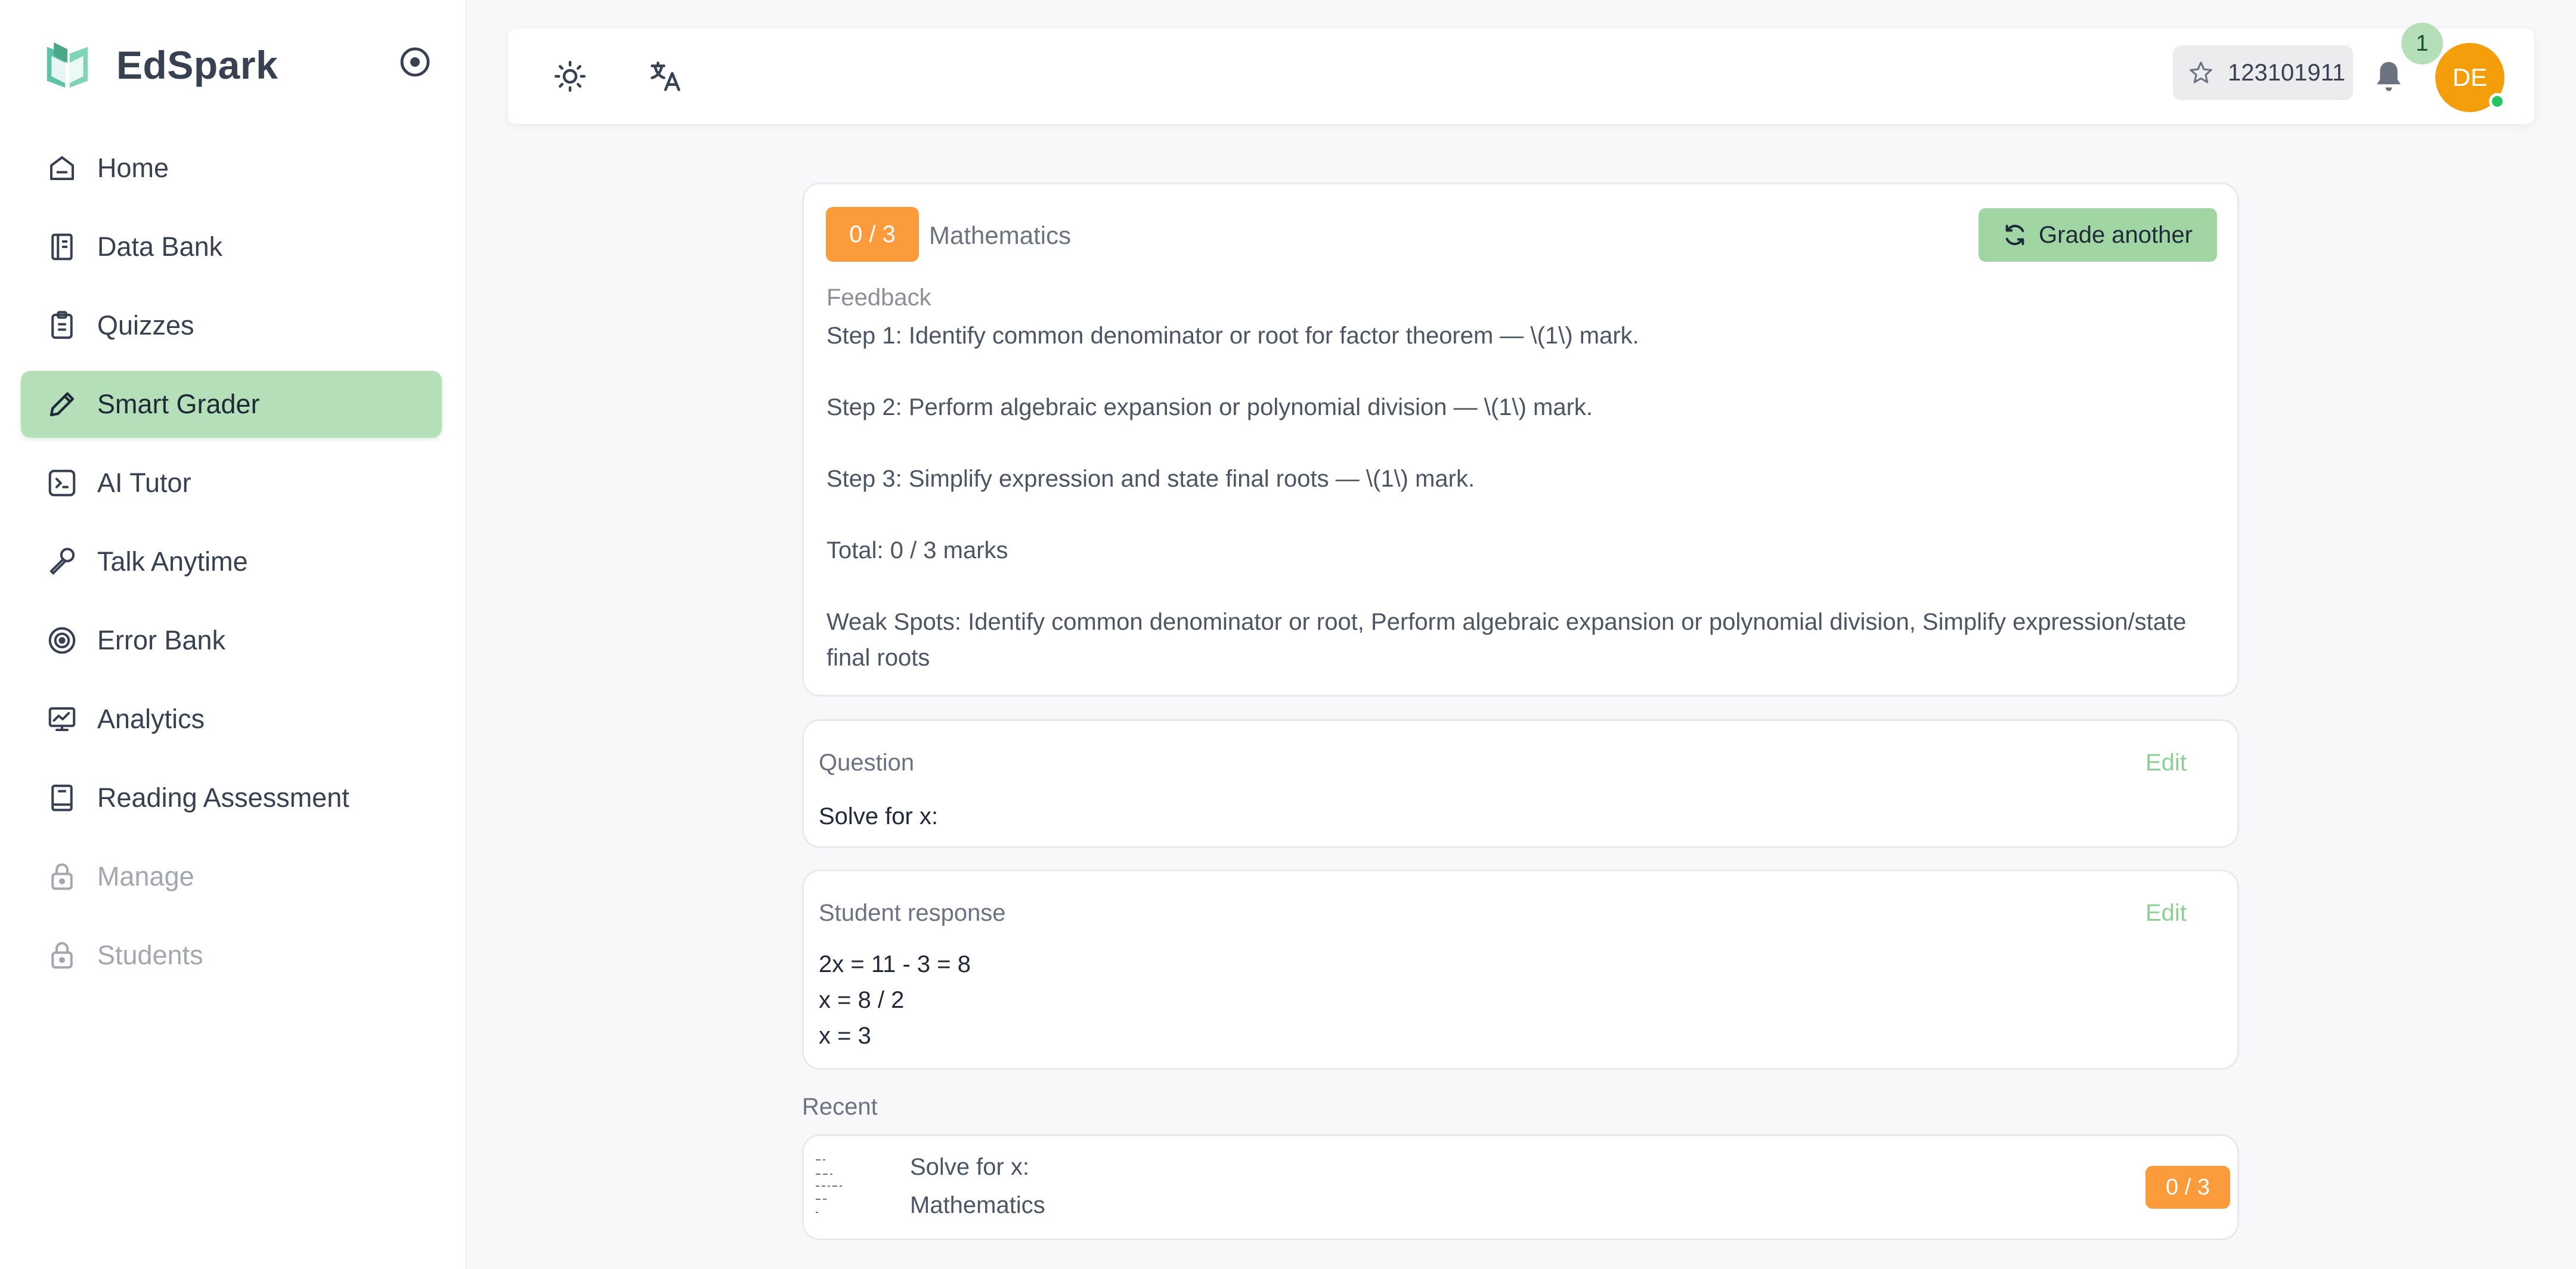 Image resolution: width=2576 pixels, height=1269 pixels. Describe the element at coordinates (223, 797) in the screenshot. I see `sidebar-item-label: Reading Assessment` at that location.